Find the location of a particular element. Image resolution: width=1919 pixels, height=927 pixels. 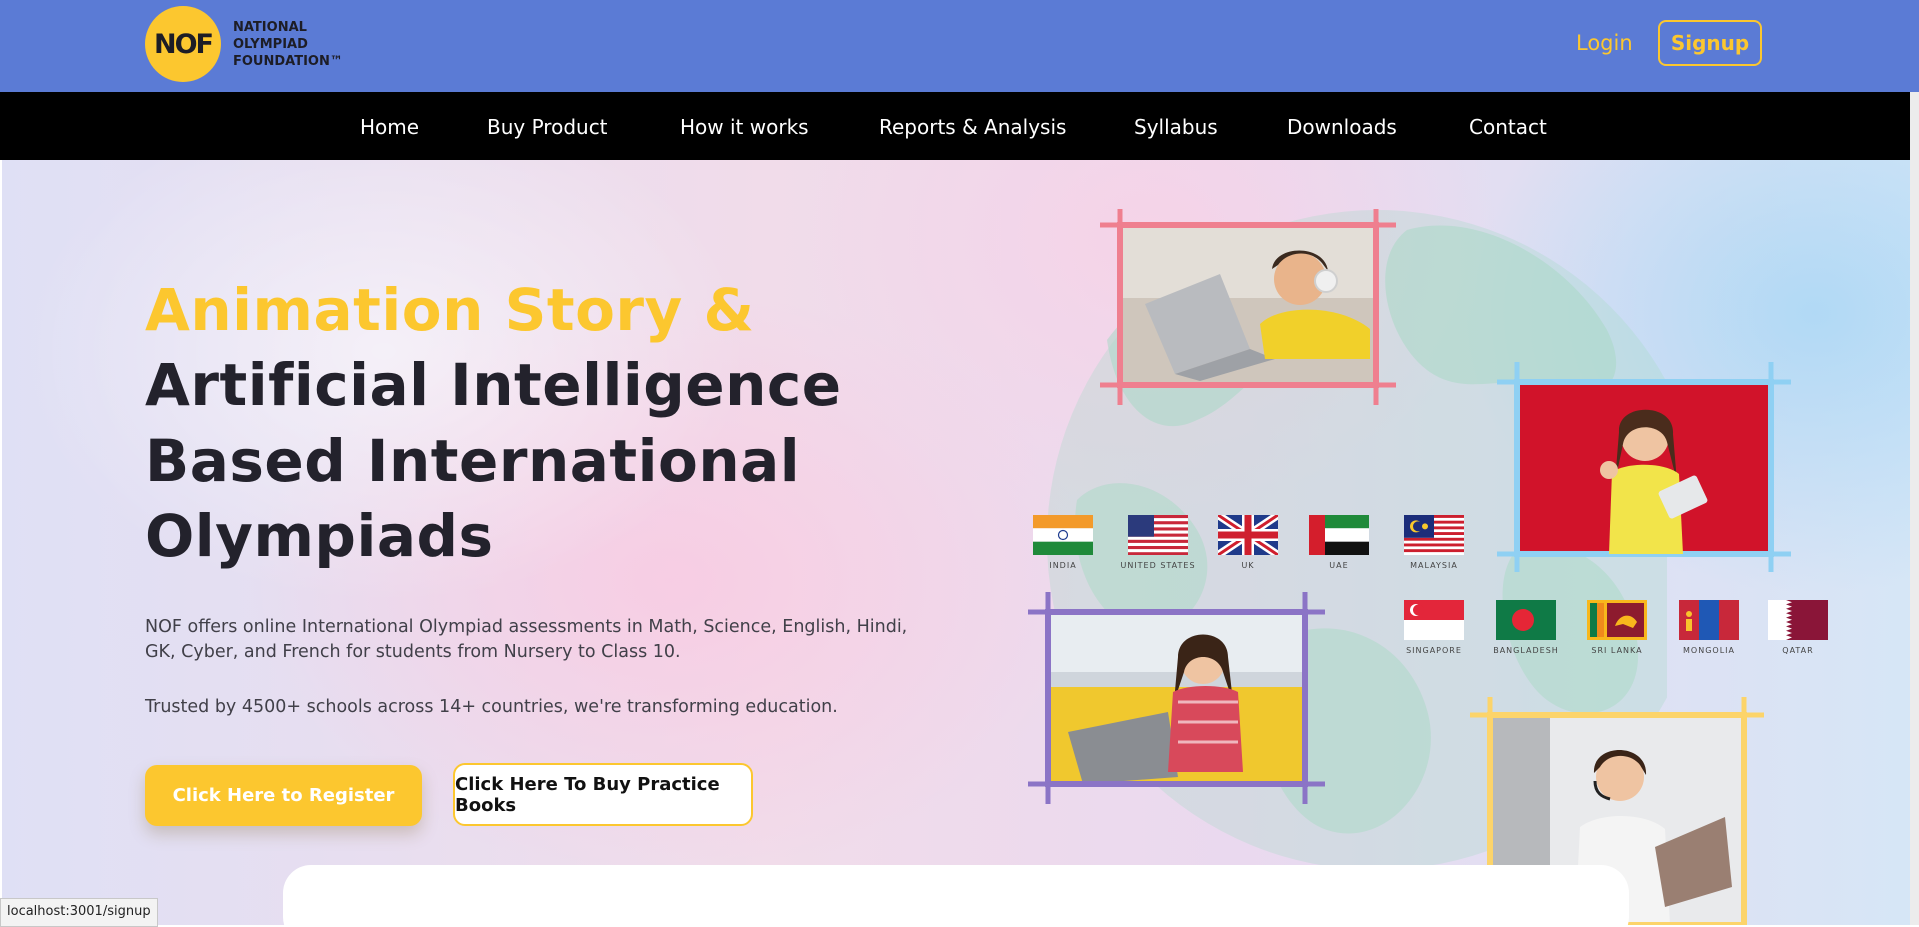

login-link: Login is located at coordinates (1604, 43).